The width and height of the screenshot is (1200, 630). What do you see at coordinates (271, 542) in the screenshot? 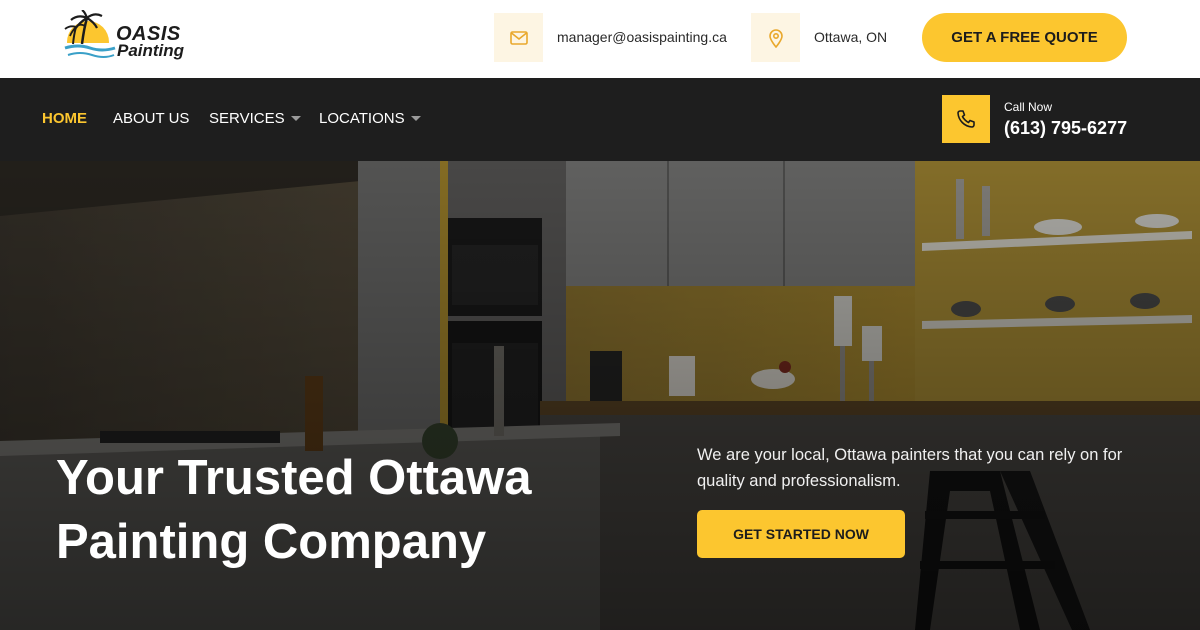
I see `hero-title-line2: Painting Company` at bounding box center [271, 542].